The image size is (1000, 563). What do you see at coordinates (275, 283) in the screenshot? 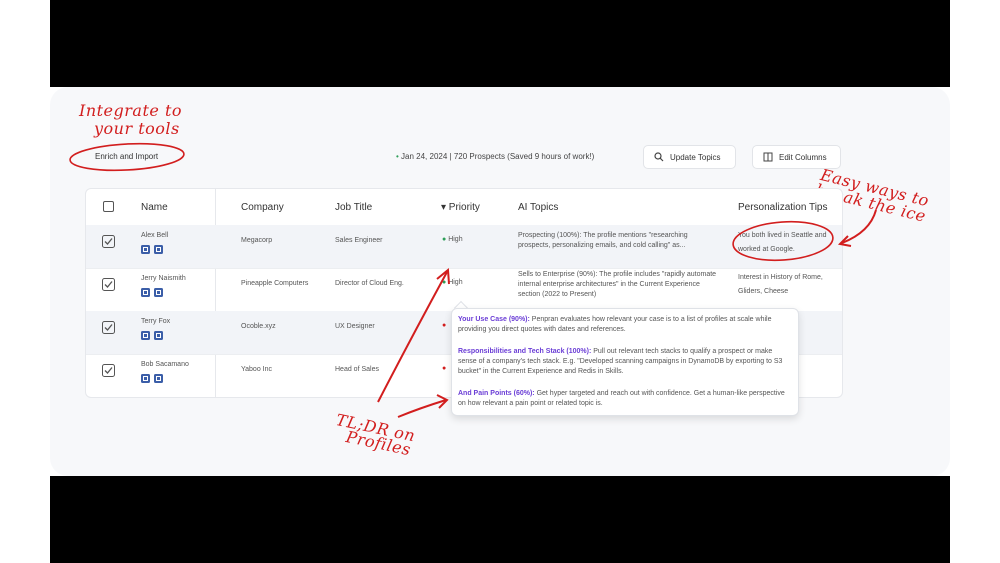
I see `prospect-company: Pineapple Computers` at bounding box center [275, 283].